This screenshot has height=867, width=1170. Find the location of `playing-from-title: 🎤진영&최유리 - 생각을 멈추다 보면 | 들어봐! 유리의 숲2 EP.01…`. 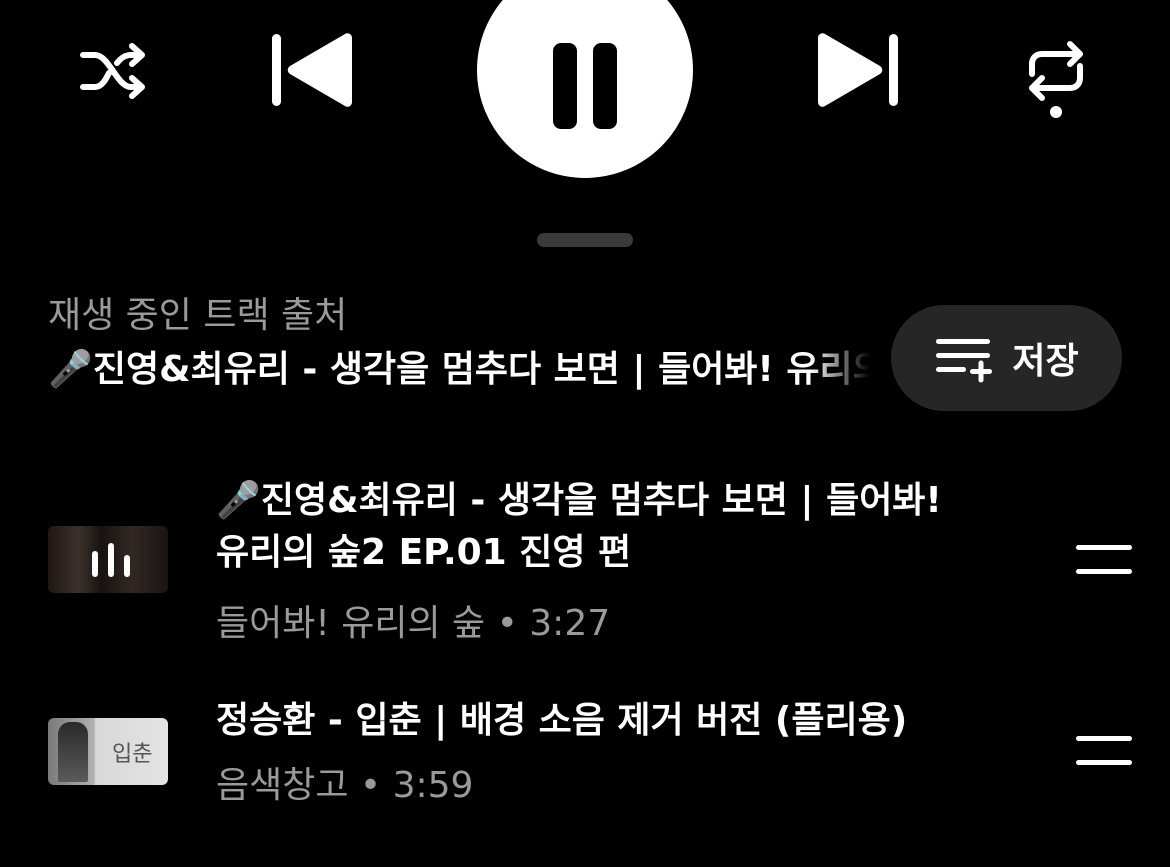

playing-from-title: 🎤진영&최유리 - 생각을 멈추다 보면 | 들어봐! 유리의 숲2 EP.01… is located at coordinates (459, 369).